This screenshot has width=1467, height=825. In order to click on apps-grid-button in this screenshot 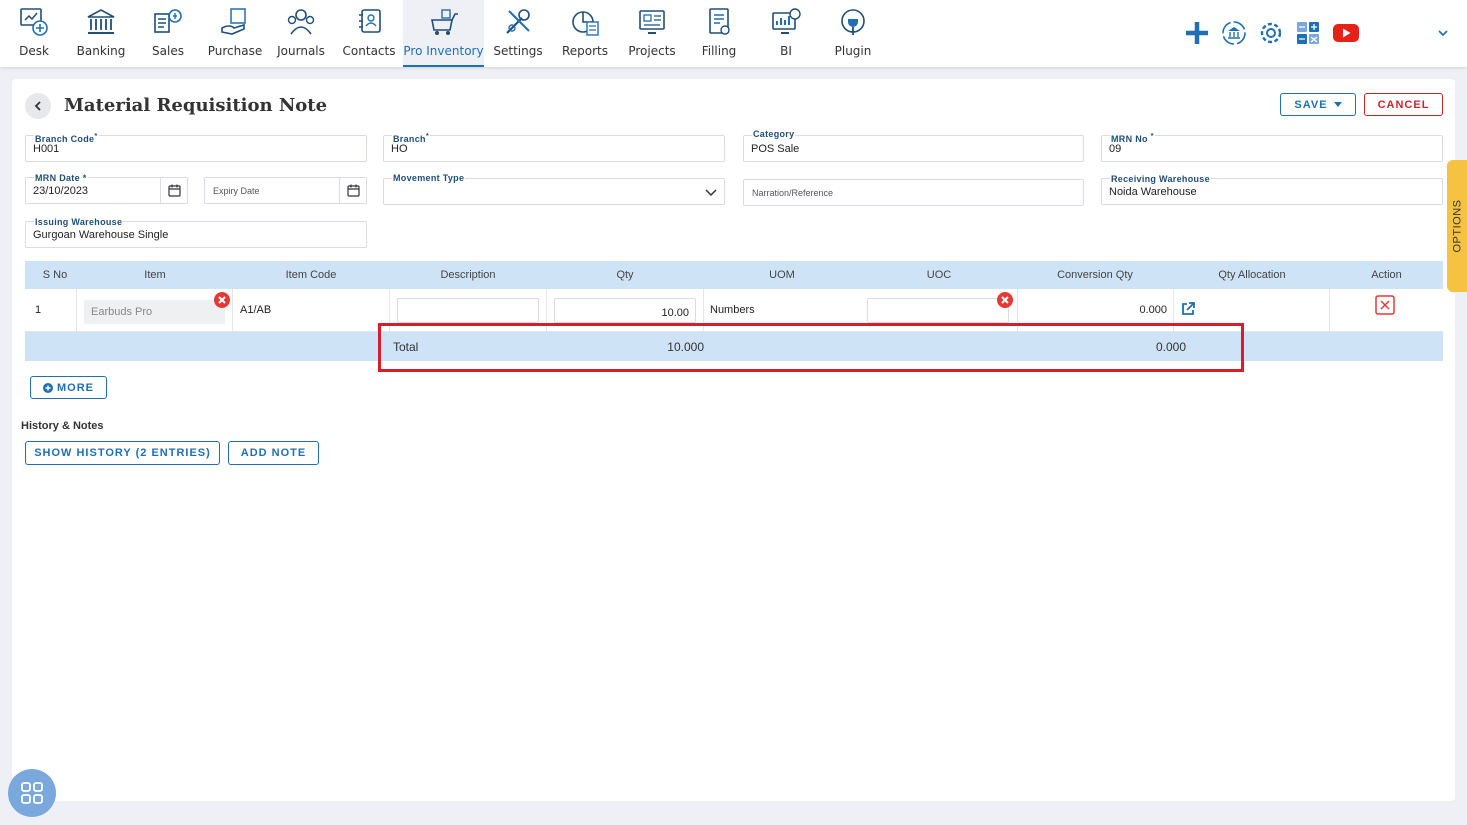, I will do `click(32, 793)`.